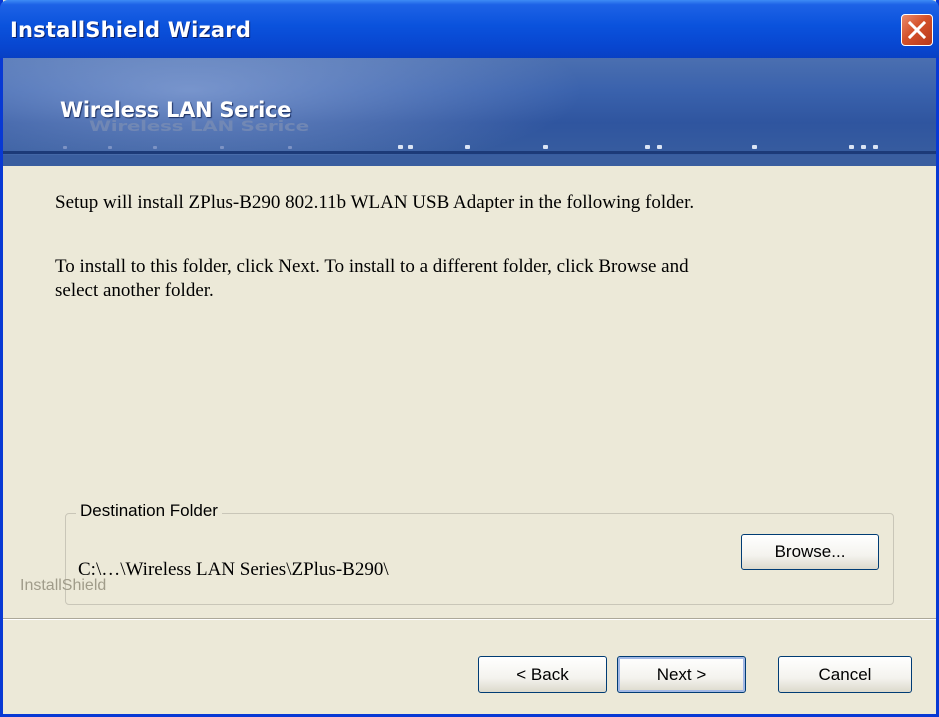  I want to click on installshield-brand-label: InstallShield, so click(63, 585).